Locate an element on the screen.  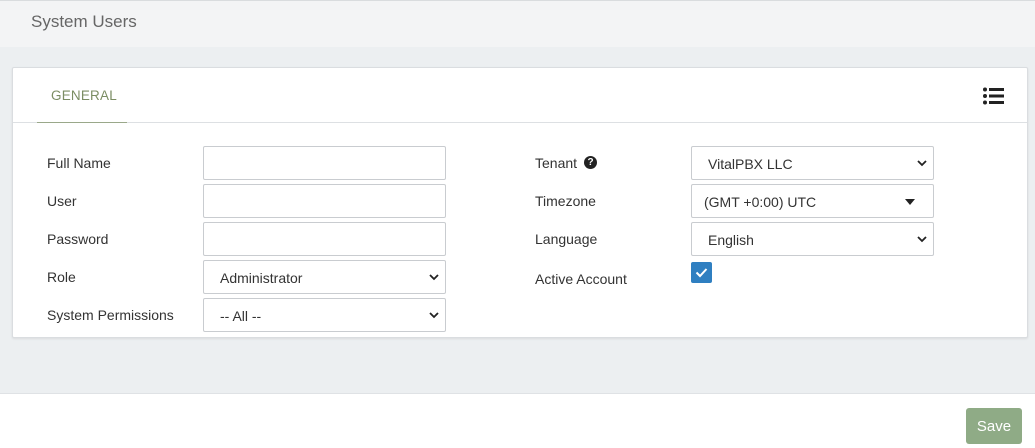
page-header: System Users is located at coordinates (517, 23).